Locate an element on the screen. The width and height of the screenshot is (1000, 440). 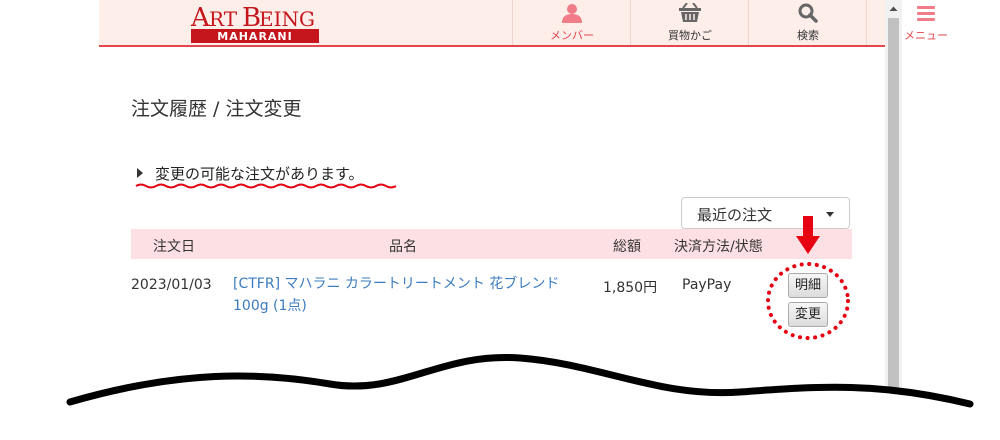
nav-member-label: メンバー is located at coordinates (572, 35).